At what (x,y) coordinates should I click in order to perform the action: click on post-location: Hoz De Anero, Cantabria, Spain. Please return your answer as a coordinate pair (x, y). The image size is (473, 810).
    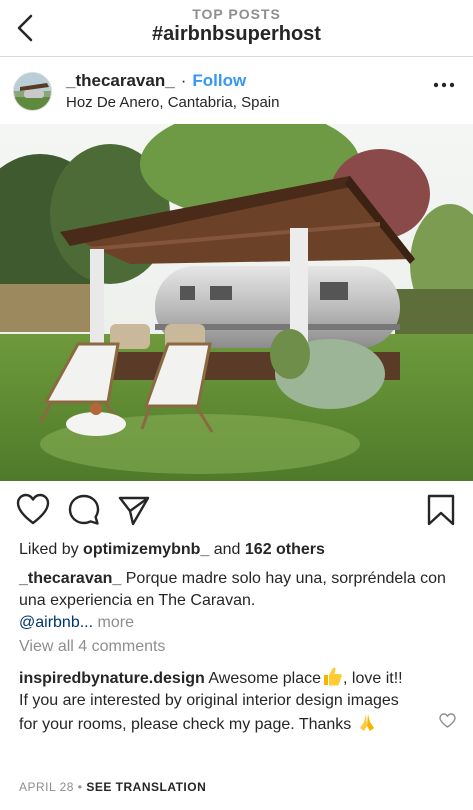
    Looking at the image, I should click on (172, 102).